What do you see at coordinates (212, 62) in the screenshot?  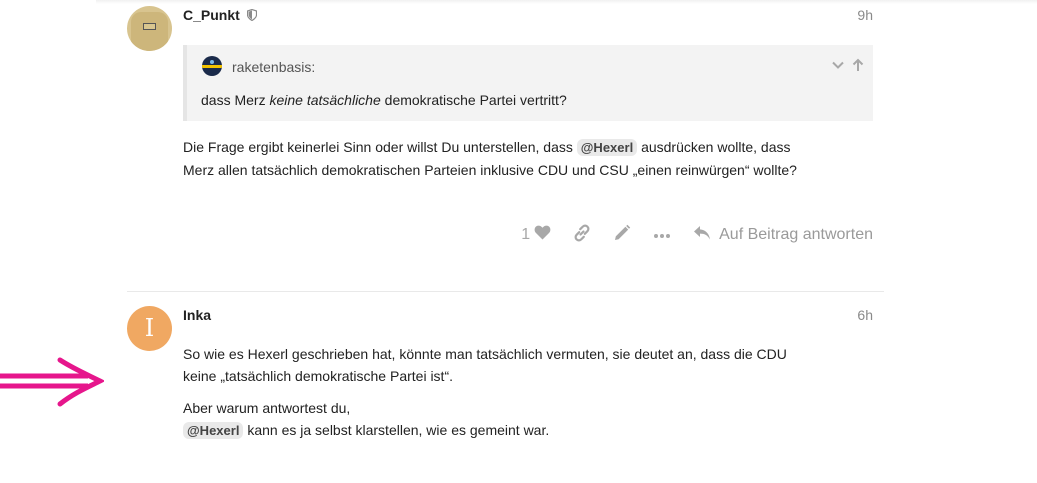 I see `quote-avatar-dot` at bounding box center [212, 62].